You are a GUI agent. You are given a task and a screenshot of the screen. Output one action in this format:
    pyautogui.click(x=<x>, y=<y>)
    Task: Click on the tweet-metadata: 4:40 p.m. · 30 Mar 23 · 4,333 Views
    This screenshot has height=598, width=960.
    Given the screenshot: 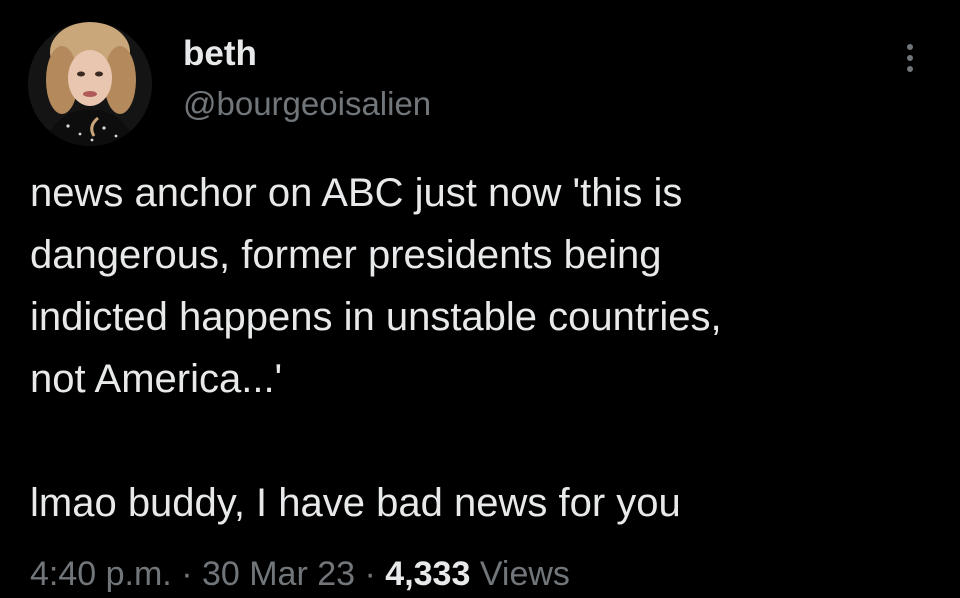 What is the action you would take?
    pyautogui.click(x=300, y=574)
    